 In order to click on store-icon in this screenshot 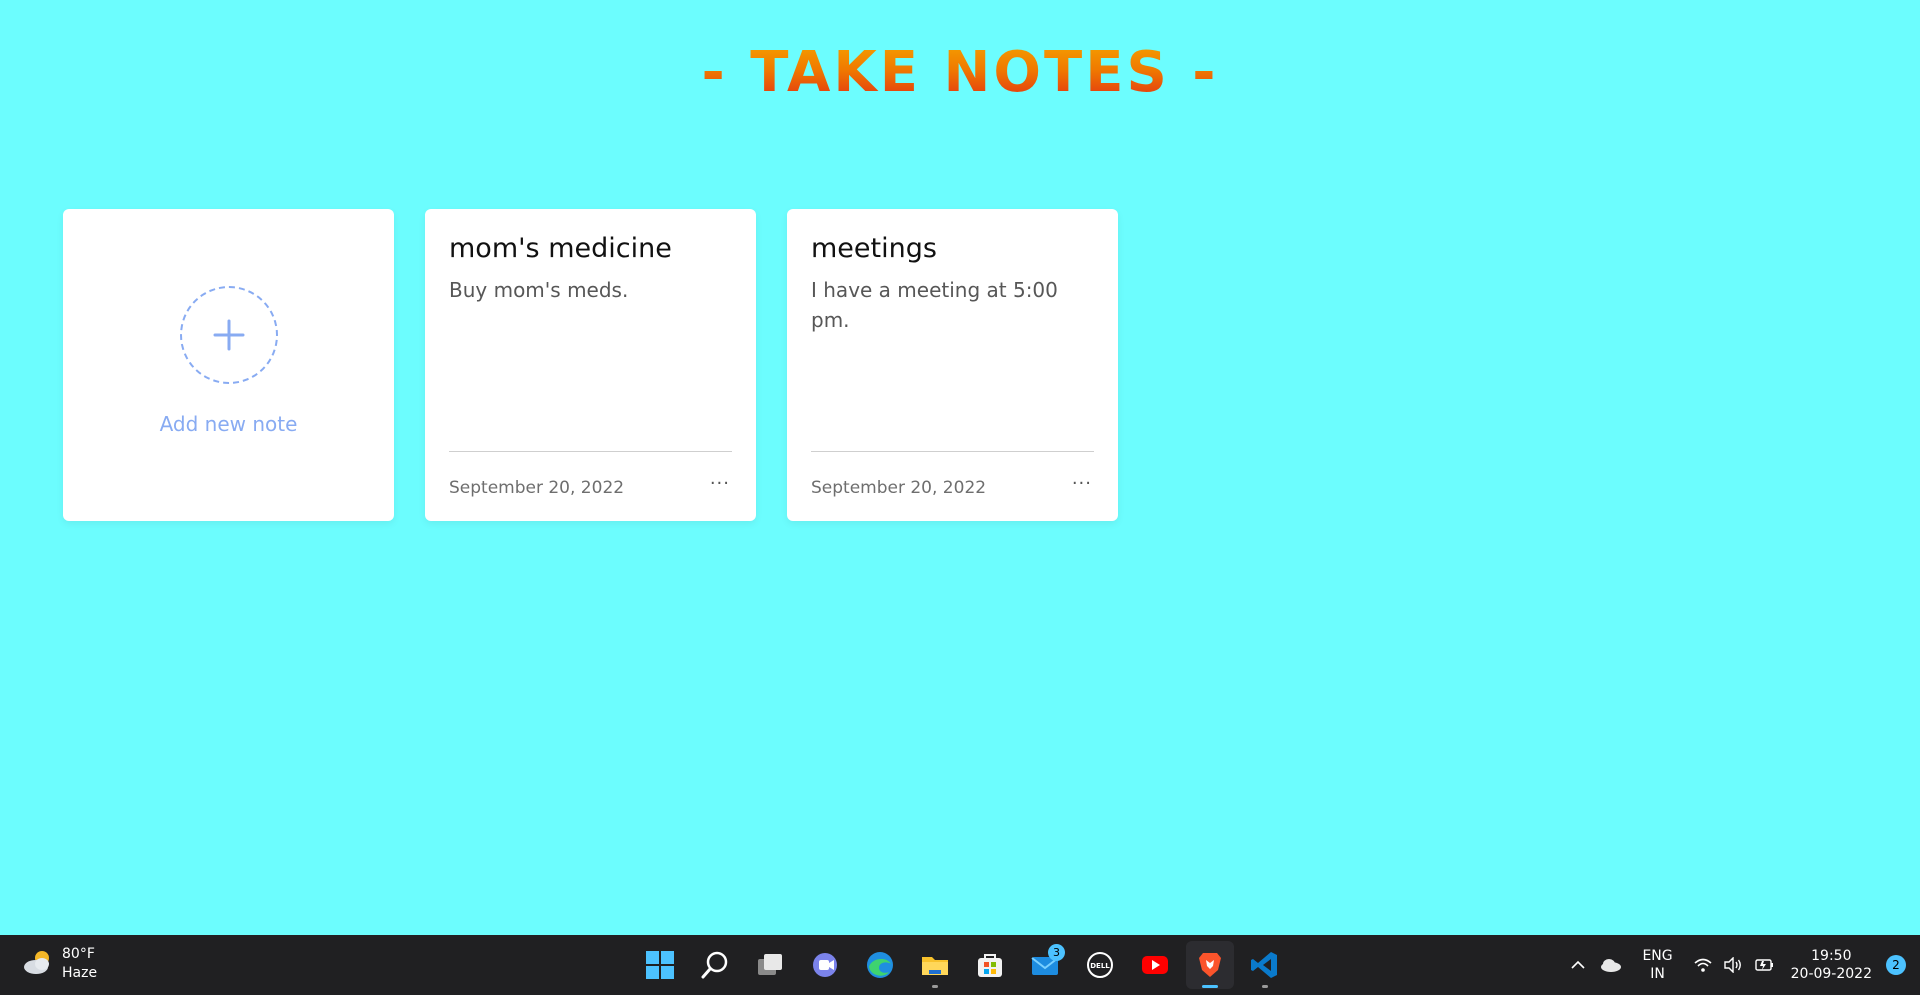, I will do `click(990, 965)`.